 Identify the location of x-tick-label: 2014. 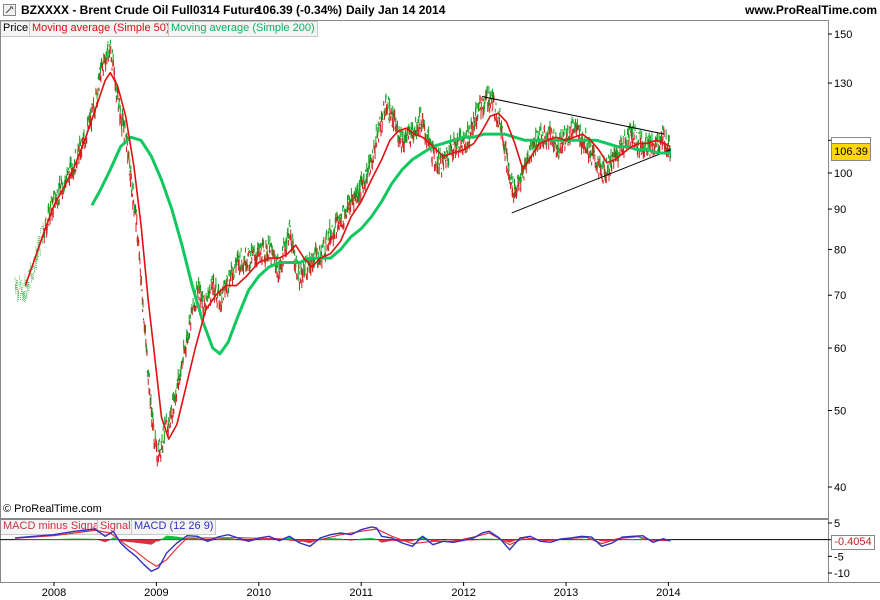
(668, 593).